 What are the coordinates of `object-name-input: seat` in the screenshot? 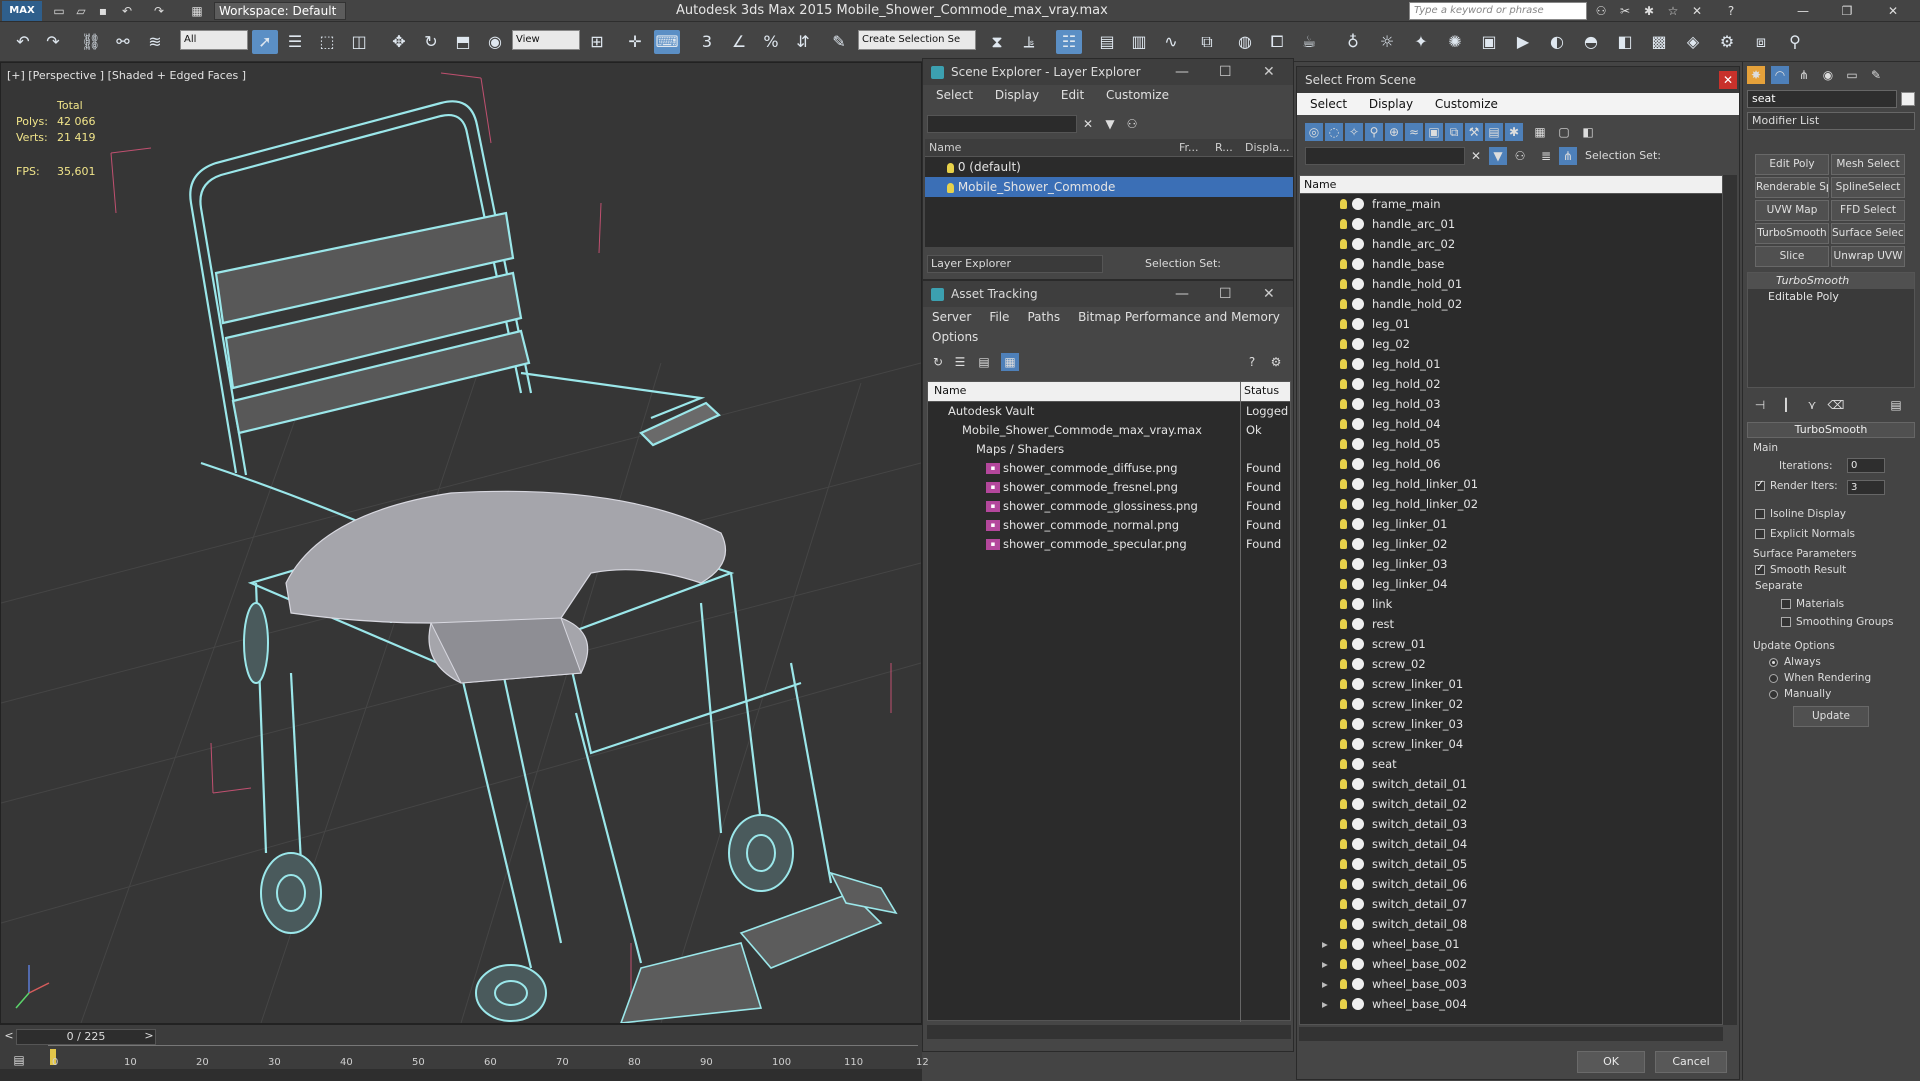 It's located at (1822, 99).